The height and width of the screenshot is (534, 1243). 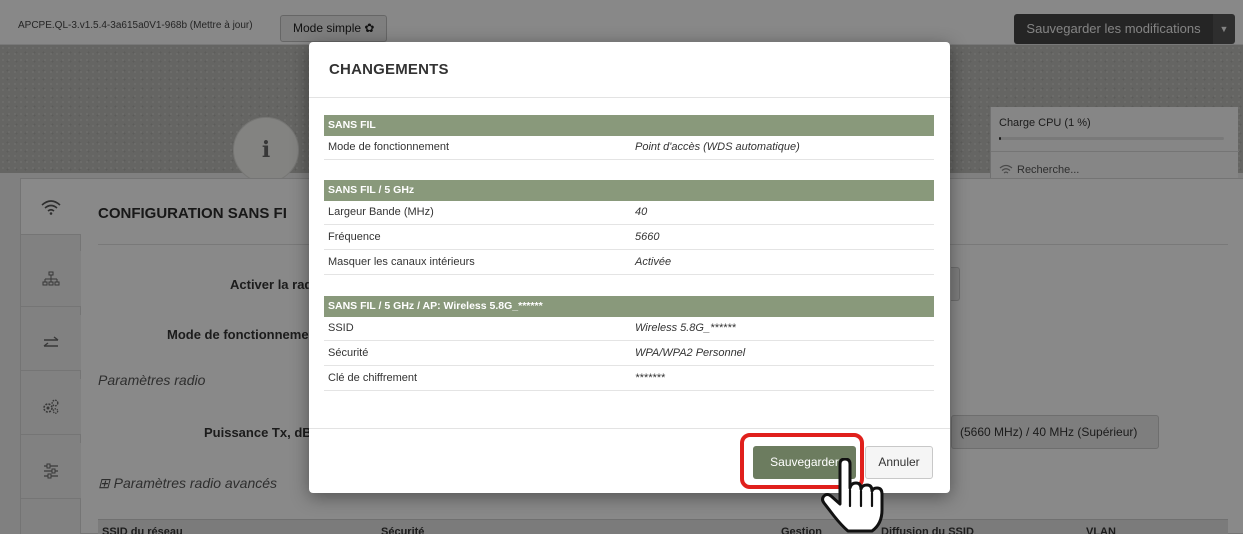 I want to click on change-key: Sécurité, so click(x=348, y=353).